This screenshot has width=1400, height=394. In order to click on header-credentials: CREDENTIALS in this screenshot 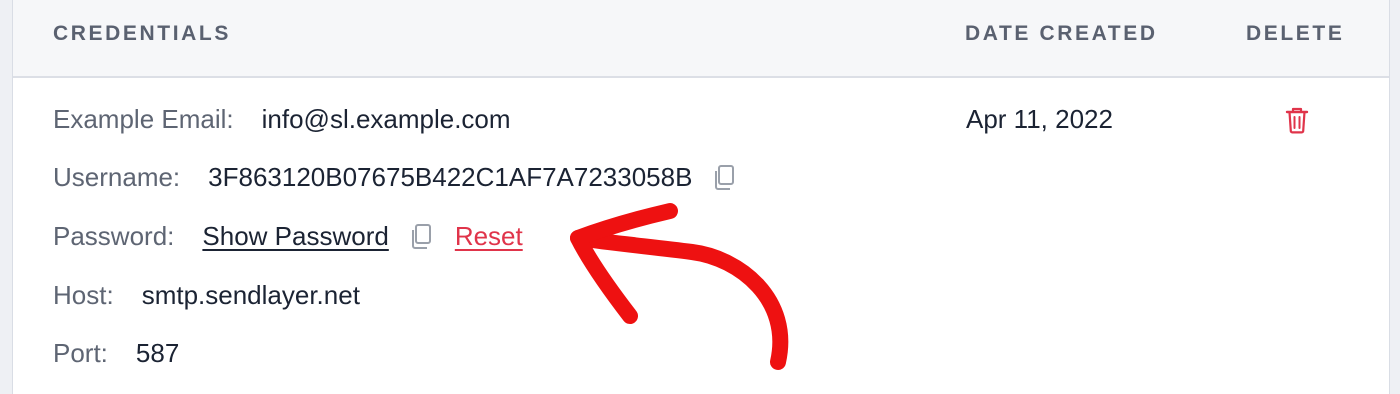, I will do `click(142, 33)`.